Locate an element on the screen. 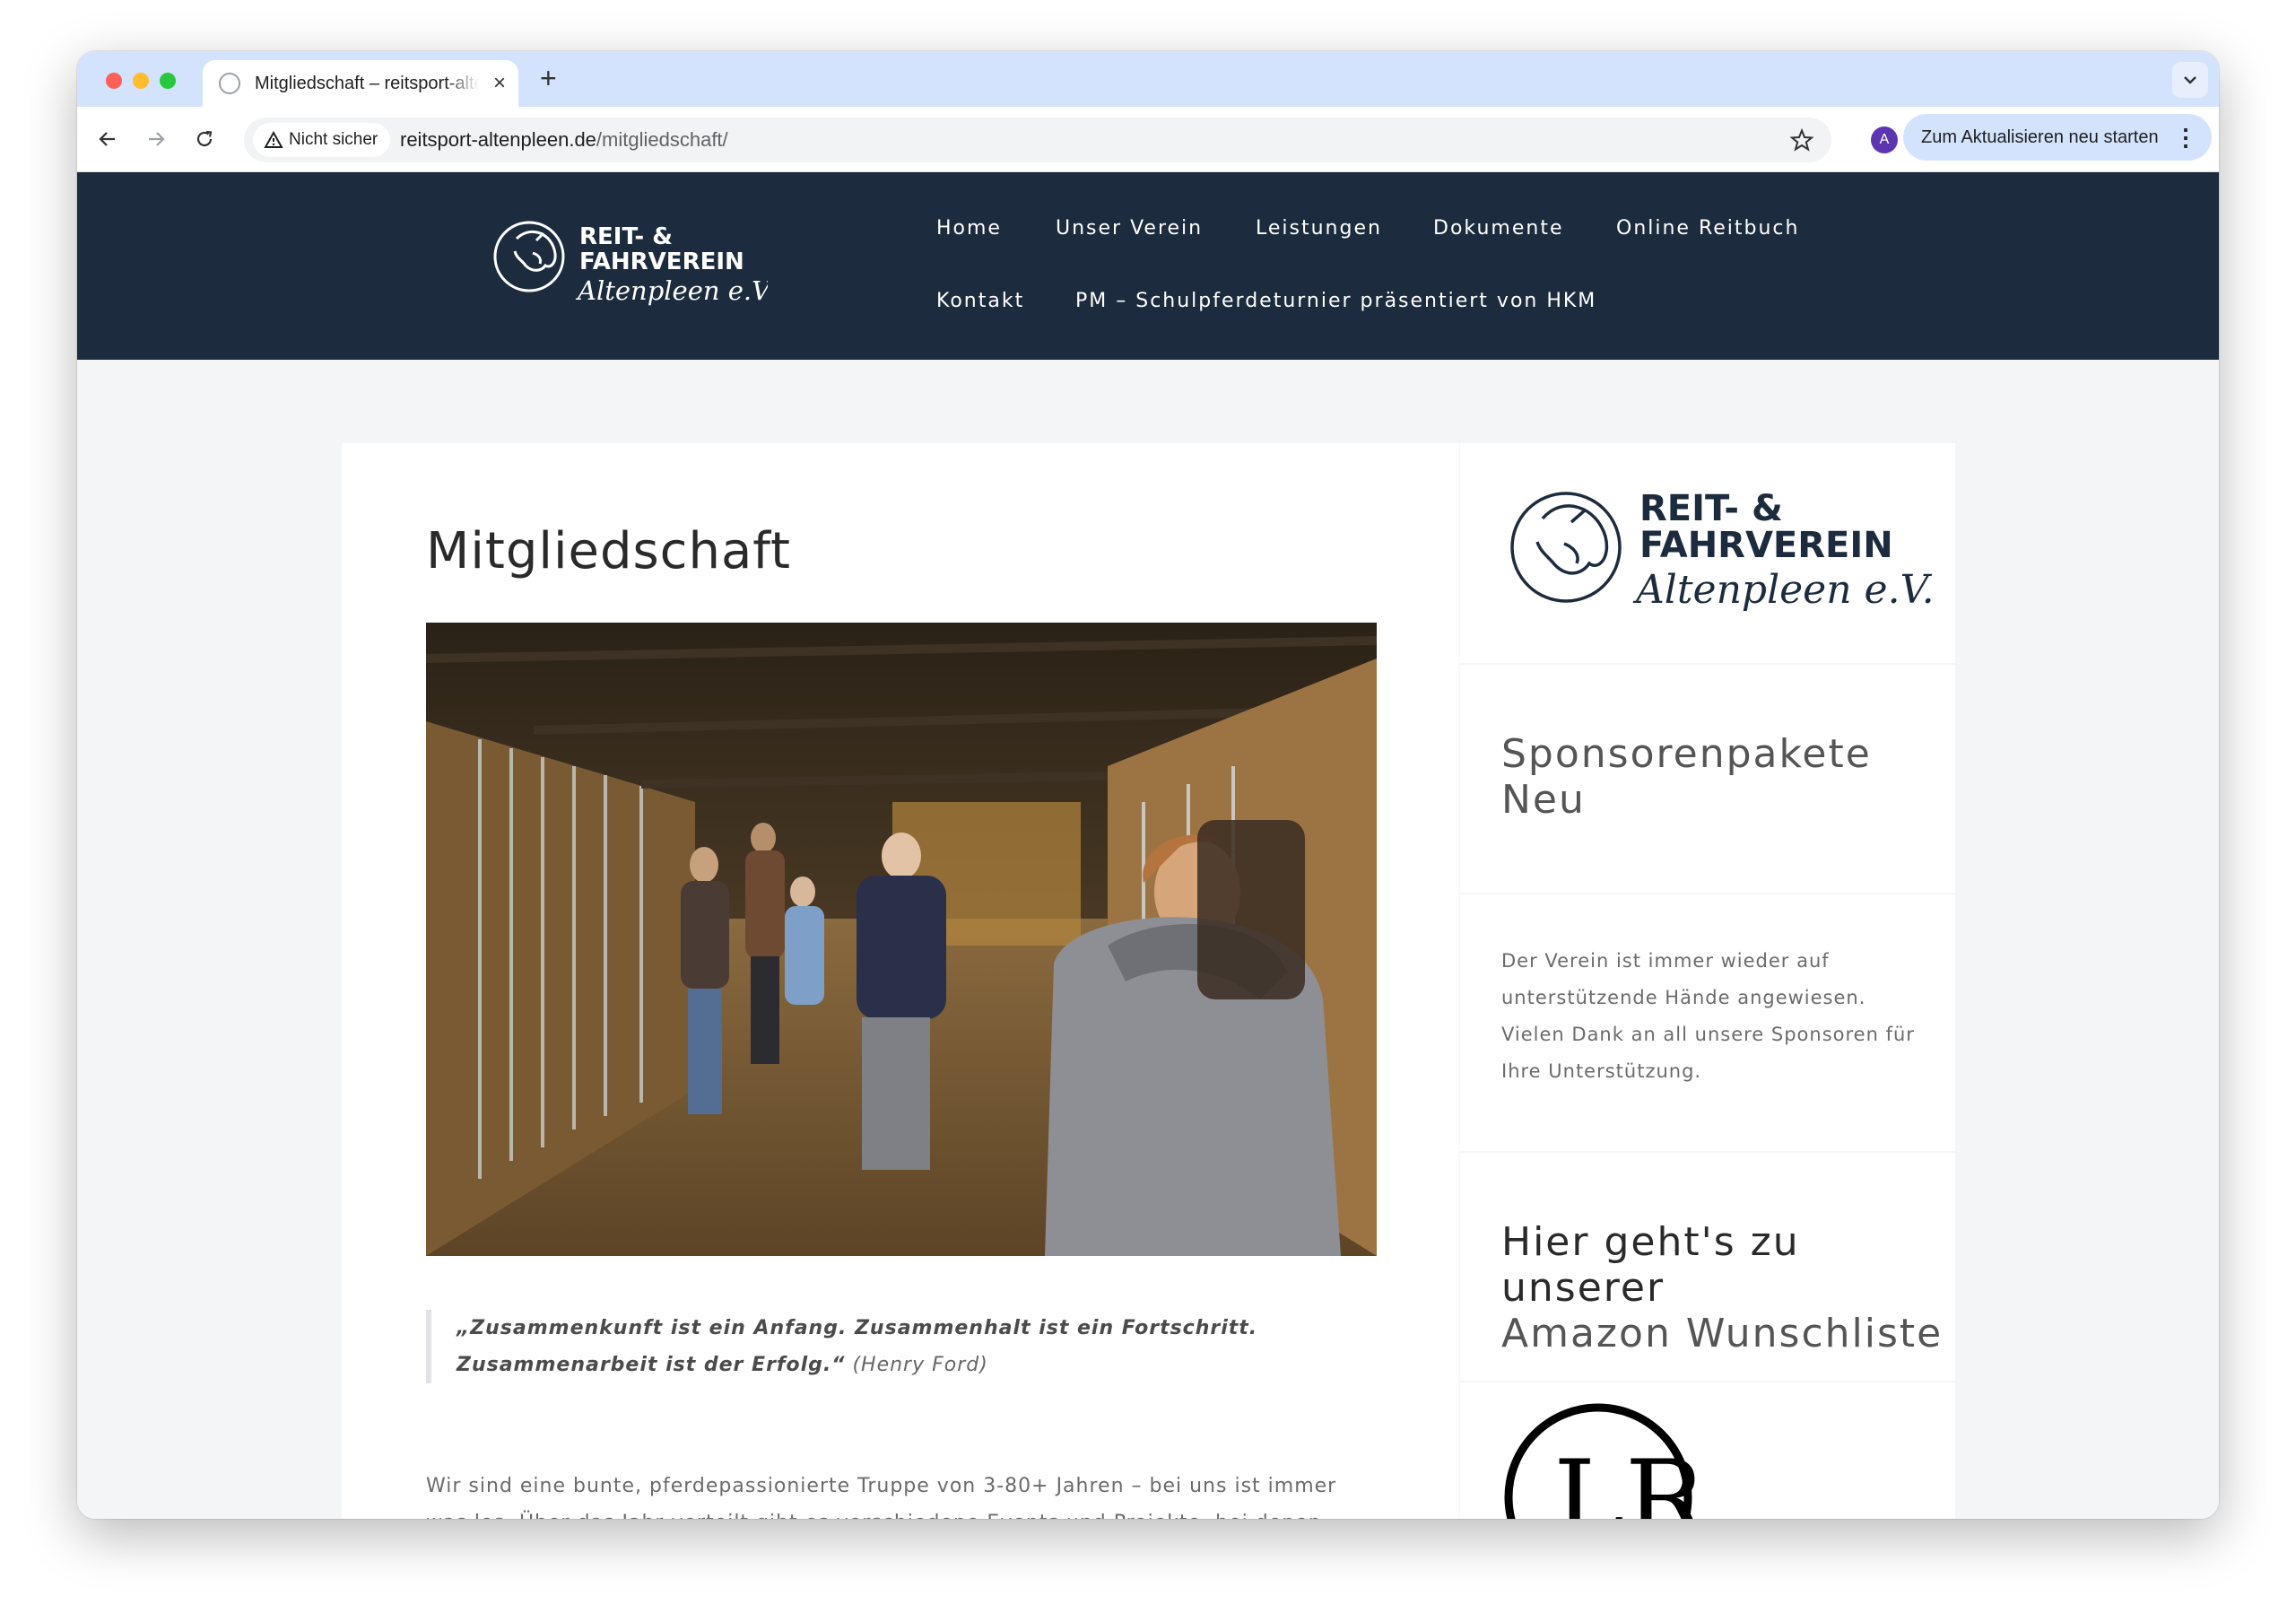 This screenshot has width=2296, height=1622. nav-kontakt: Kontakt is located at coordinates (980, 301).